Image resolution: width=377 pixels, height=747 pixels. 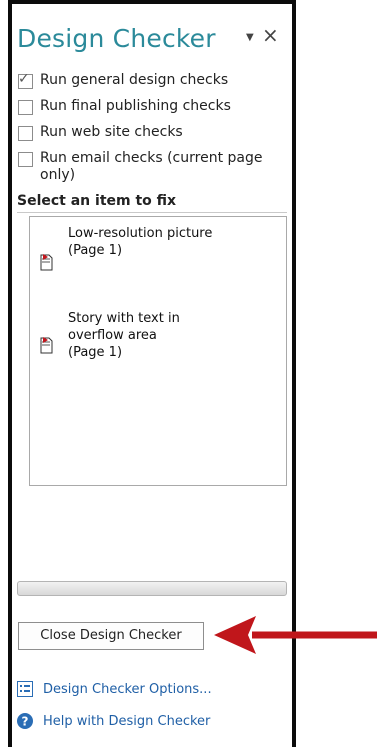 I want to click on check-progress-bar, so click(x=152, y=588).